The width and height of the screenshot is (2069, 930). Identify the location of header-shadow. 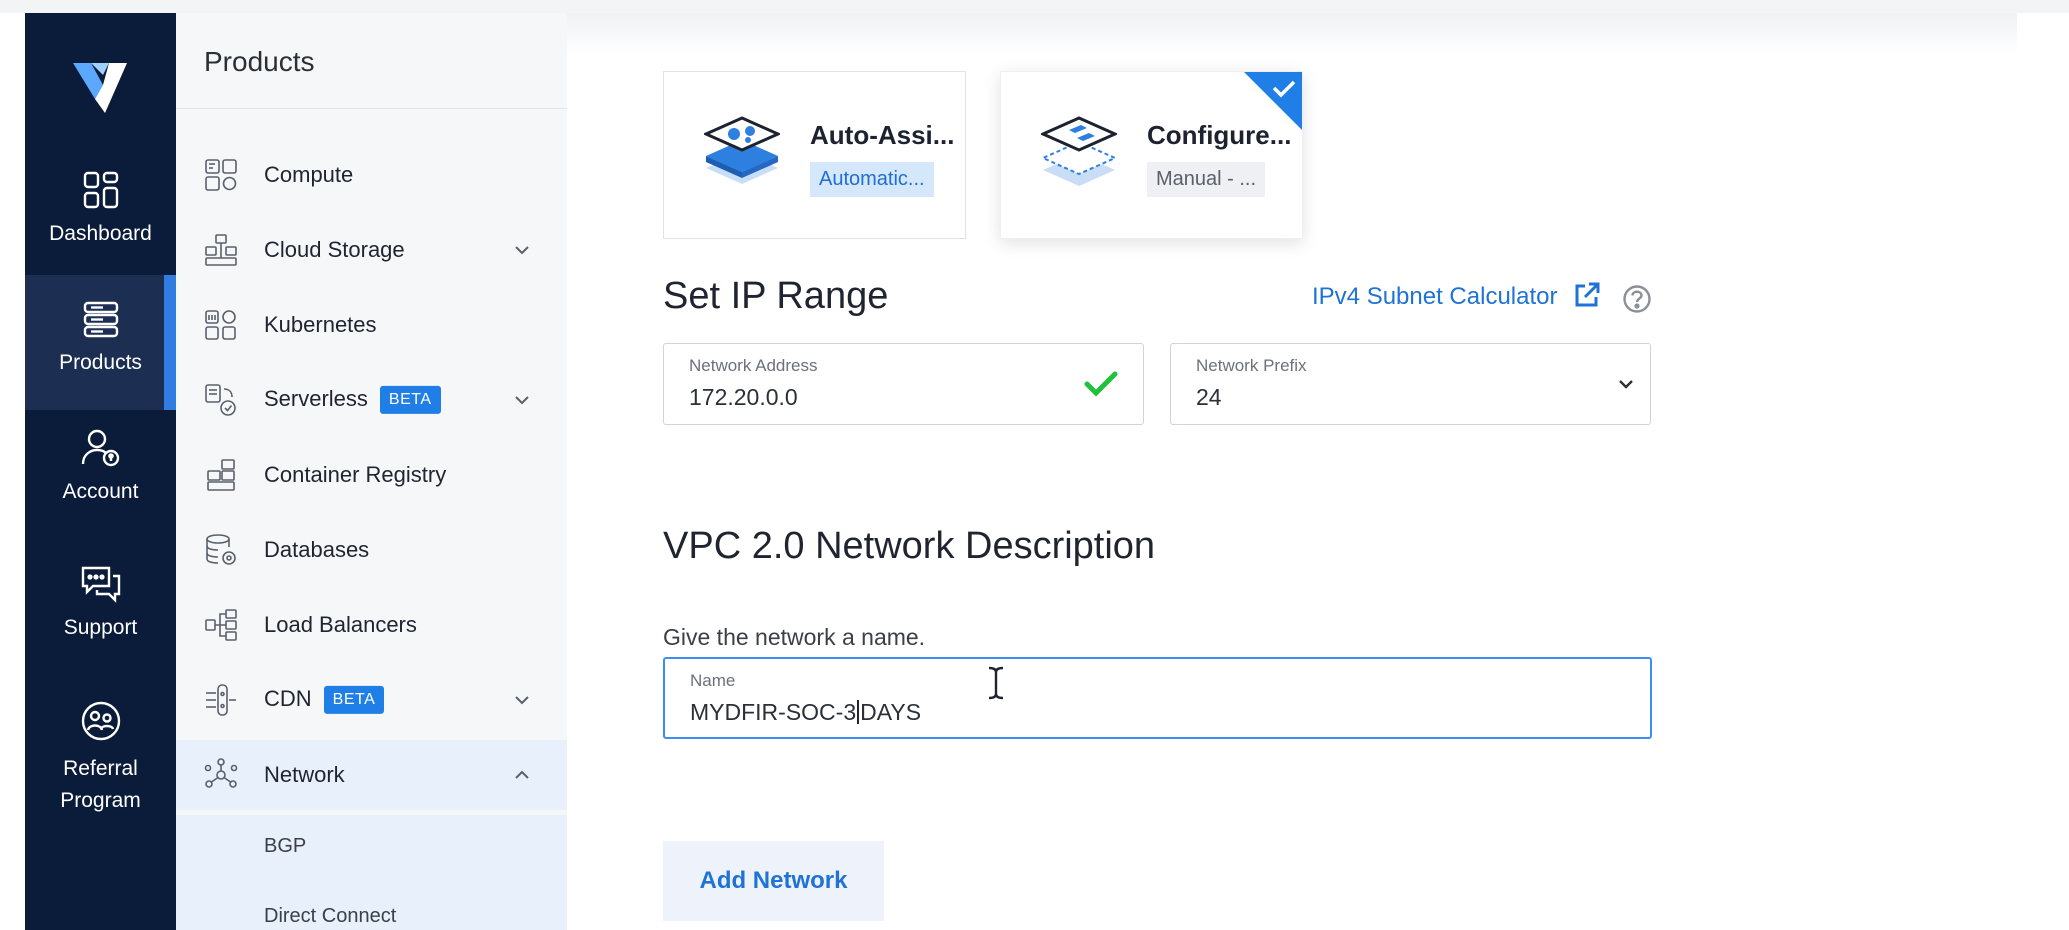
(1292, 33).